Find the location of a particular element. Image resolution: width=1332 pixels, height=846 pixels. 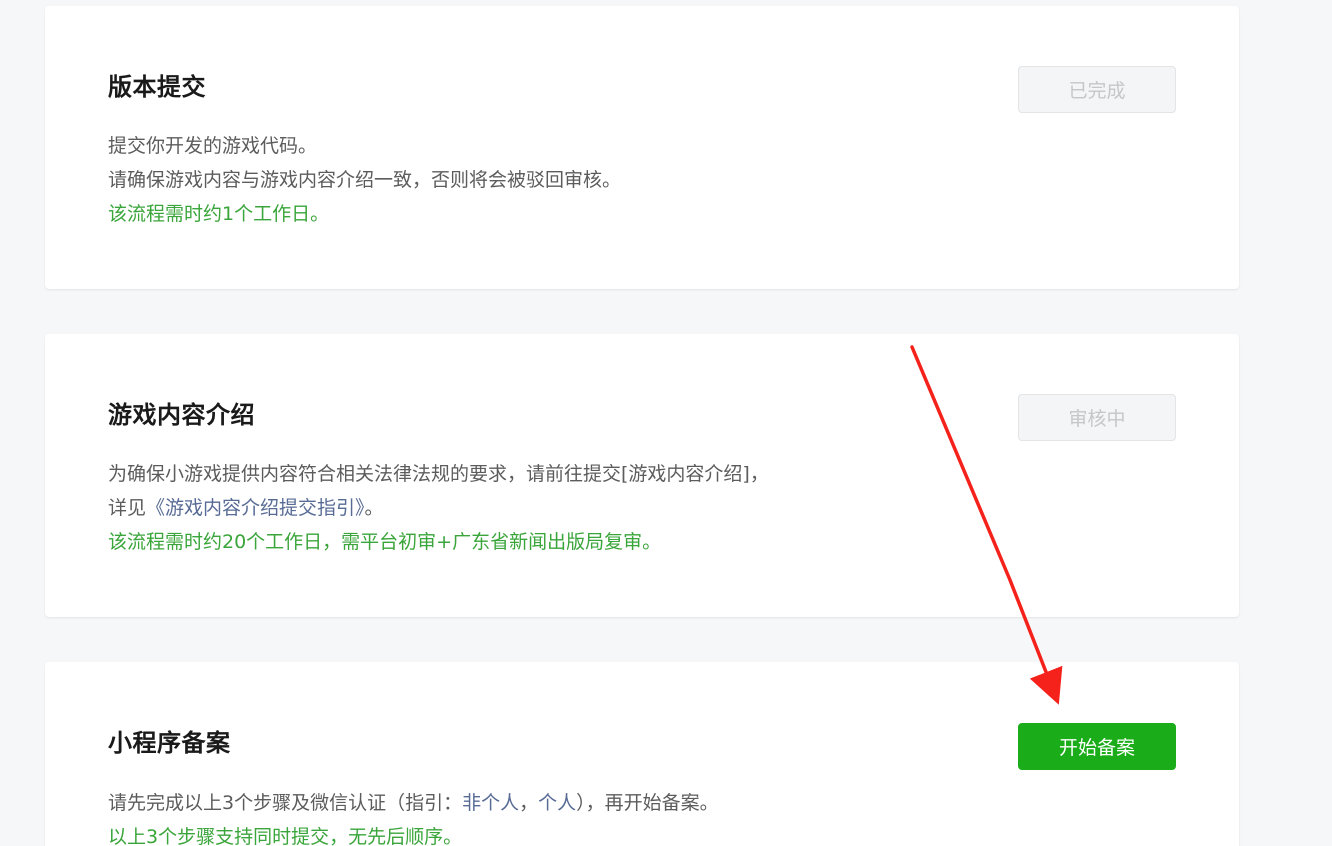

start-filing-button: 开始备案 is located at coordinates (1097, 746).